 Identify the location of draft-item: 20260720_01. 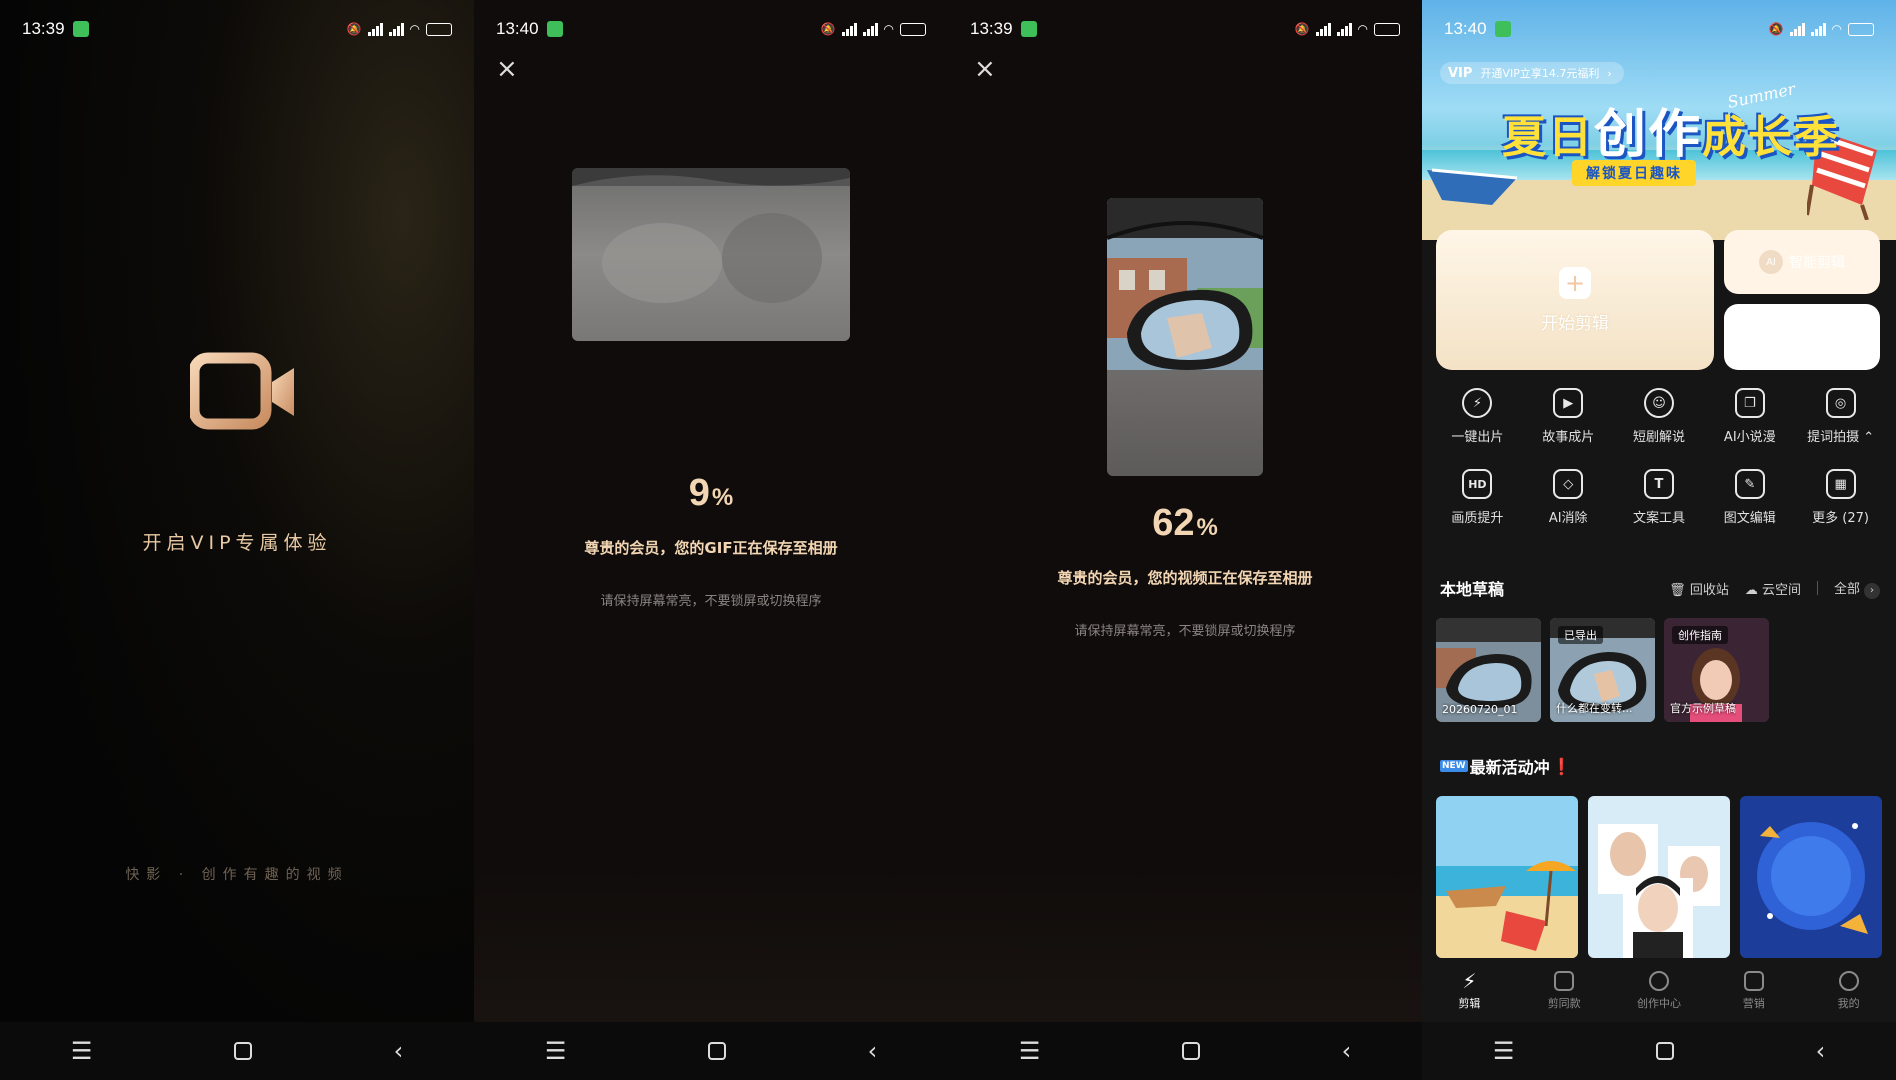
(1488, 670).